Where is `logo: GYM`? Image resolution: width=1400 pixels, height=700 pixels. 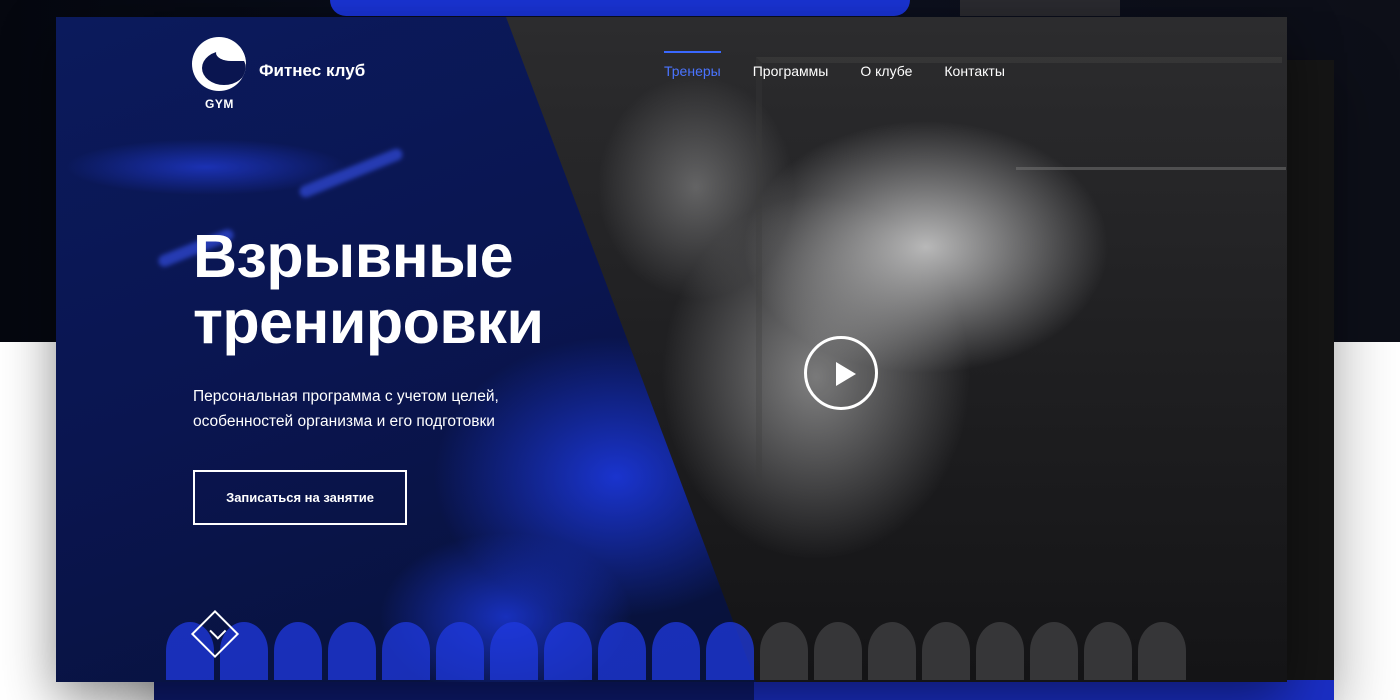 logo: GYM is located at coordinates (222, 74).